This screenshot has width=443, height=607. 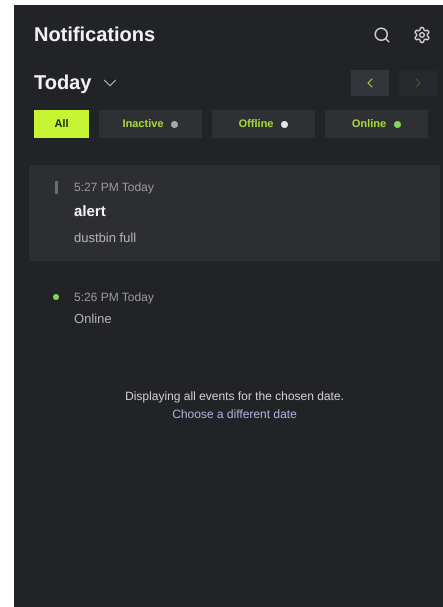 What do you see at coordinates (106, 237) in the screenshot?
I see `event-detail: dustbin full` at bounding box center [106, 237].